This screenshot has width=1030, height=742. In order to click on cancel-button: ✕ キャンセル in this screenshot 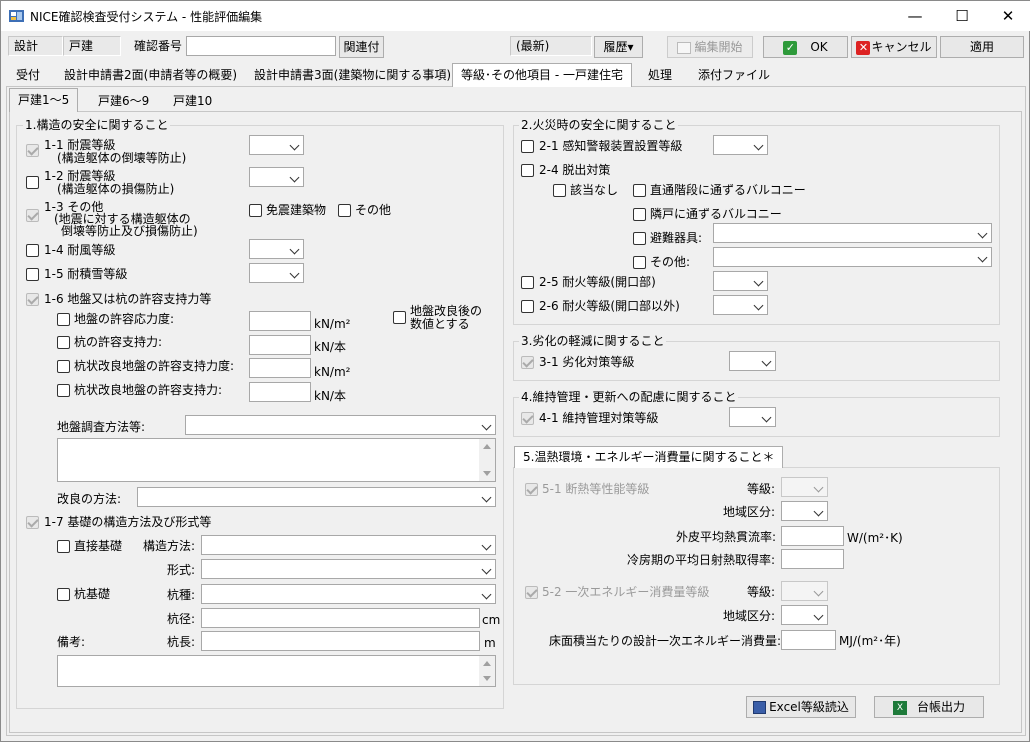, I will do `click(894, 47)`.